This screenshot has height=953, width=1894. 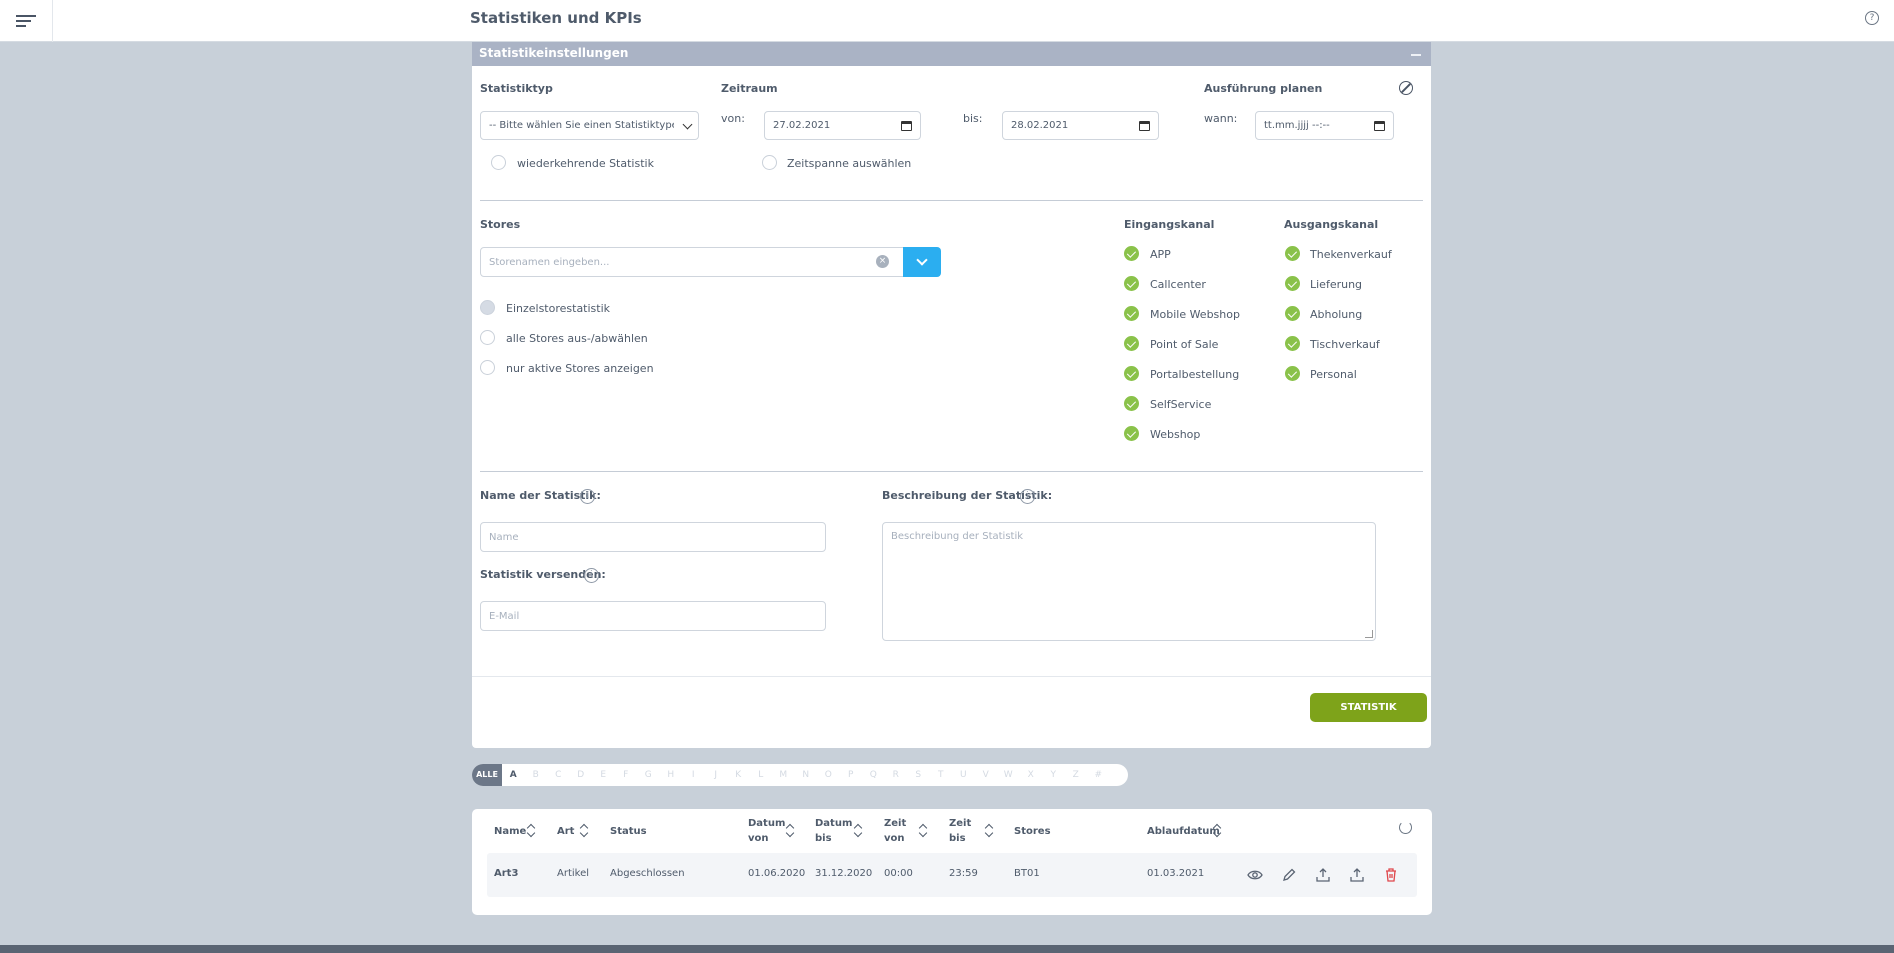 I want to click on filter-letter: Y, so click(x=1053, y=775).